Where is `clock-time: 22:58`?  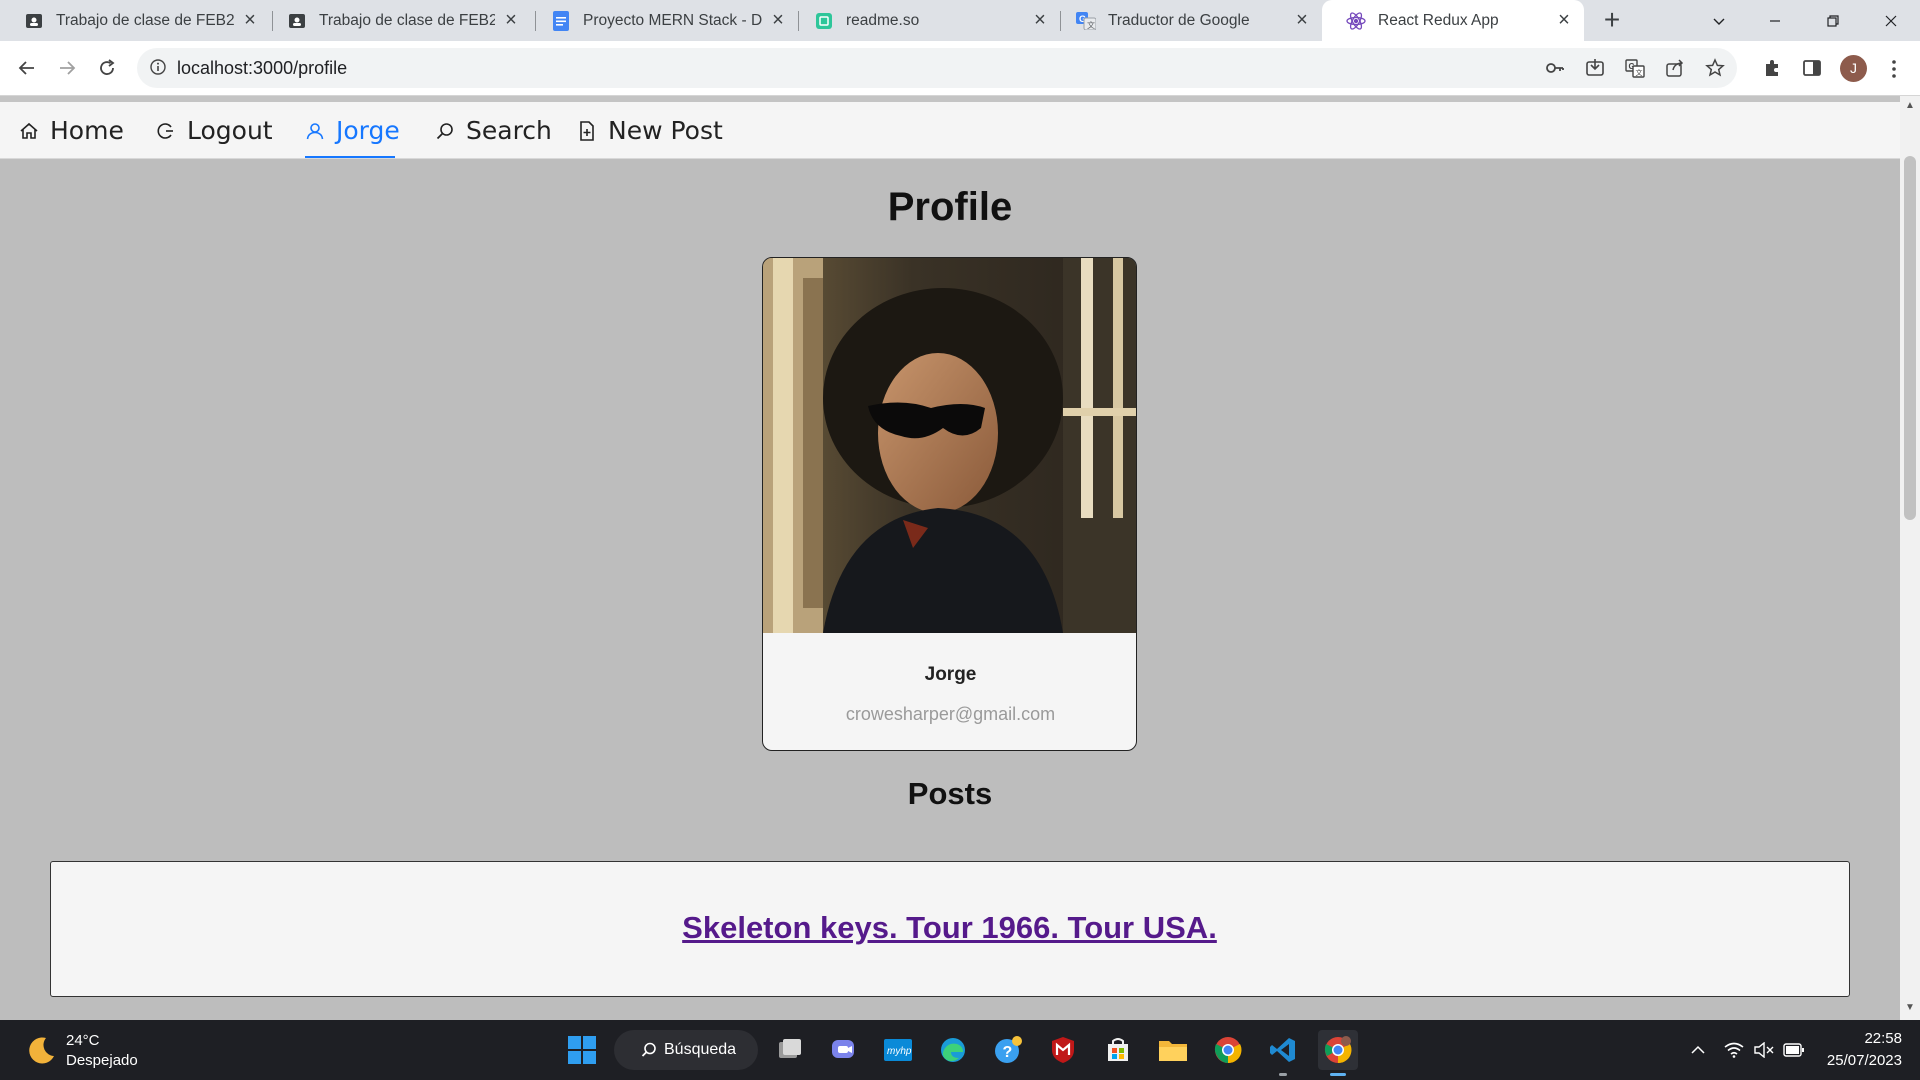 clock-time: 22:58 is located at coordinates (1873, 1038).